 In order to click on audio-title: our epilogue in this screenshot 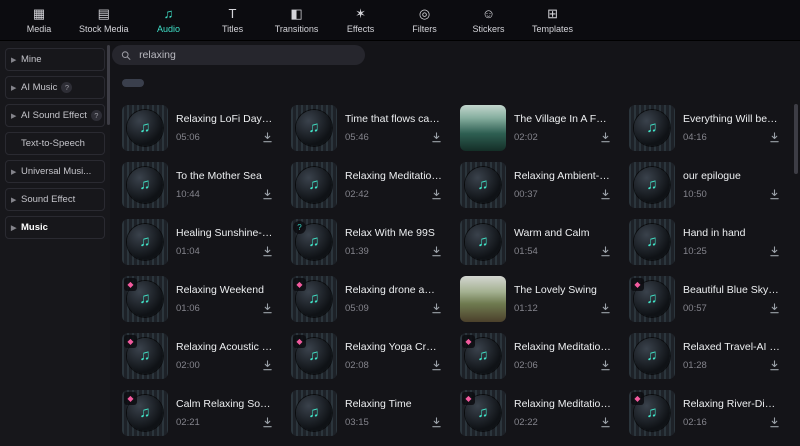, I will do `click(712, 175)`.